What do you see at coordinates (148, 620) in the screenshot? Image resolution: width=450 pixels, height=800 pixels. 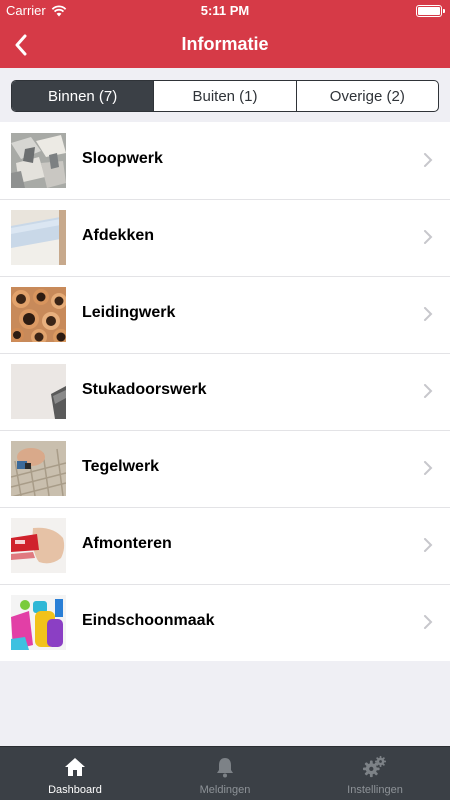 I see `list-item-label: Eindschoonmaak` at bounding box center [148, 620].